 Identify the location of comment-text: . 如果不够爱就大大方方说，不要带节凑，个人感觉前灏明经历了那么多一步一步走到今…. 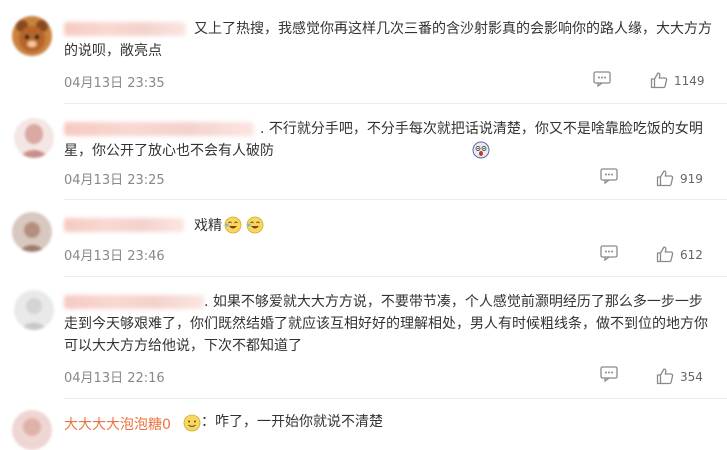
(386, 324).